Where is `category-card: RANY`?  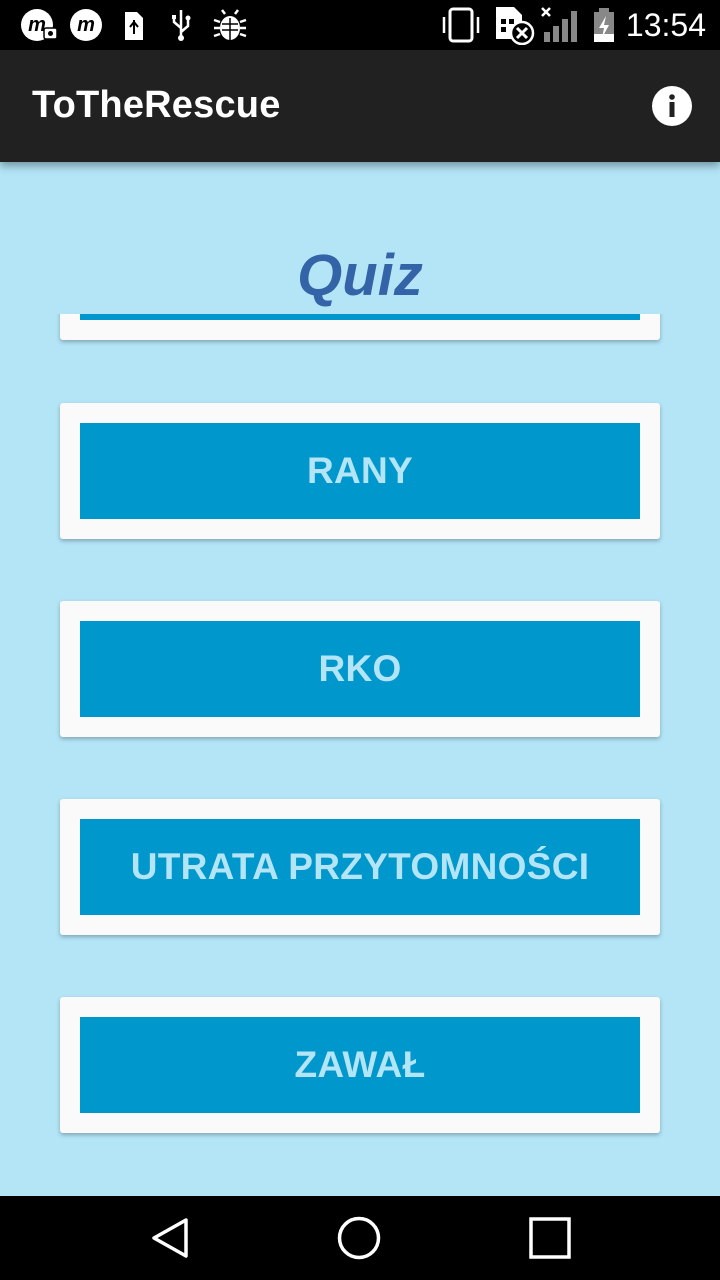 category-card: RANY is located at coordinates (360, 471).